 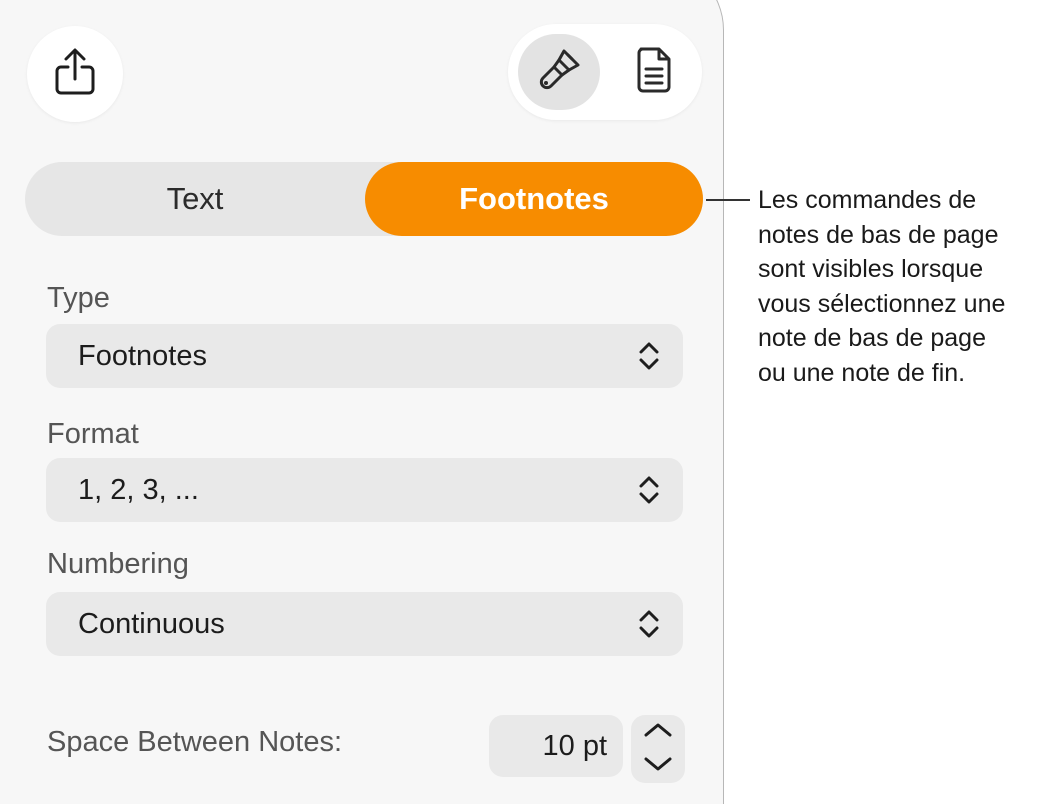 What do you see at coordinates (728, 200) in the screenshot?
I see `callout-leader-line` at bounding box center [728, 200].